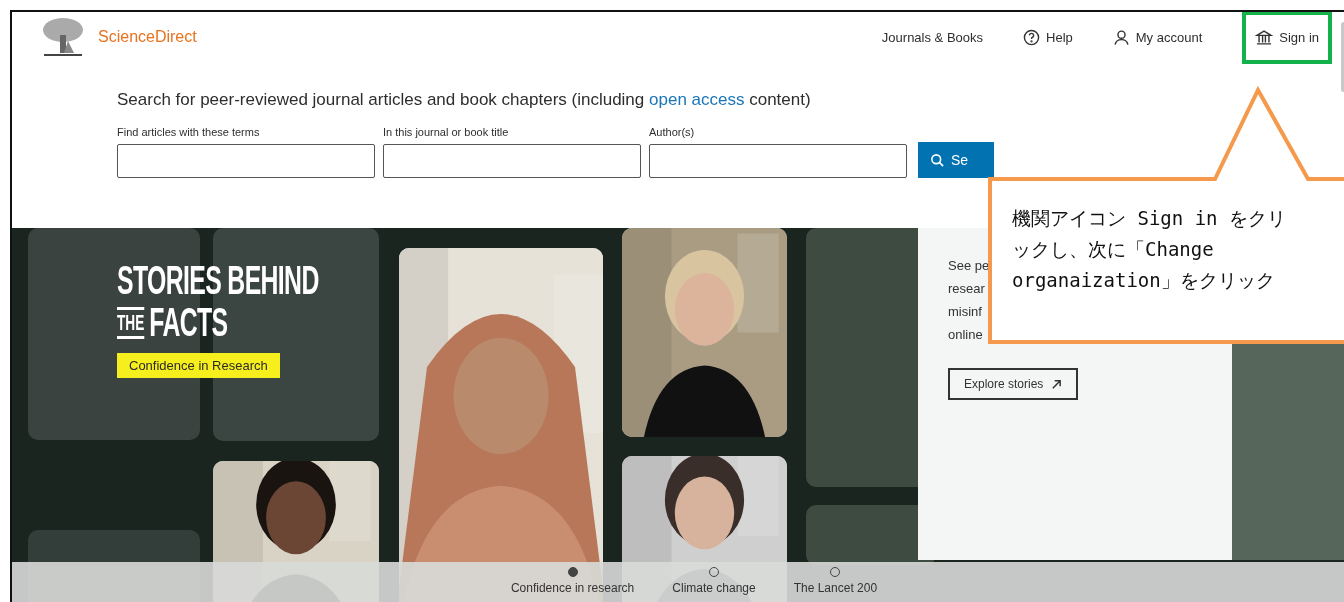 This screenshot has width=1344, height=602. Describe the element at coordinates (1048, 37) in the screenshot. I see `nav-link: Help` at that location.